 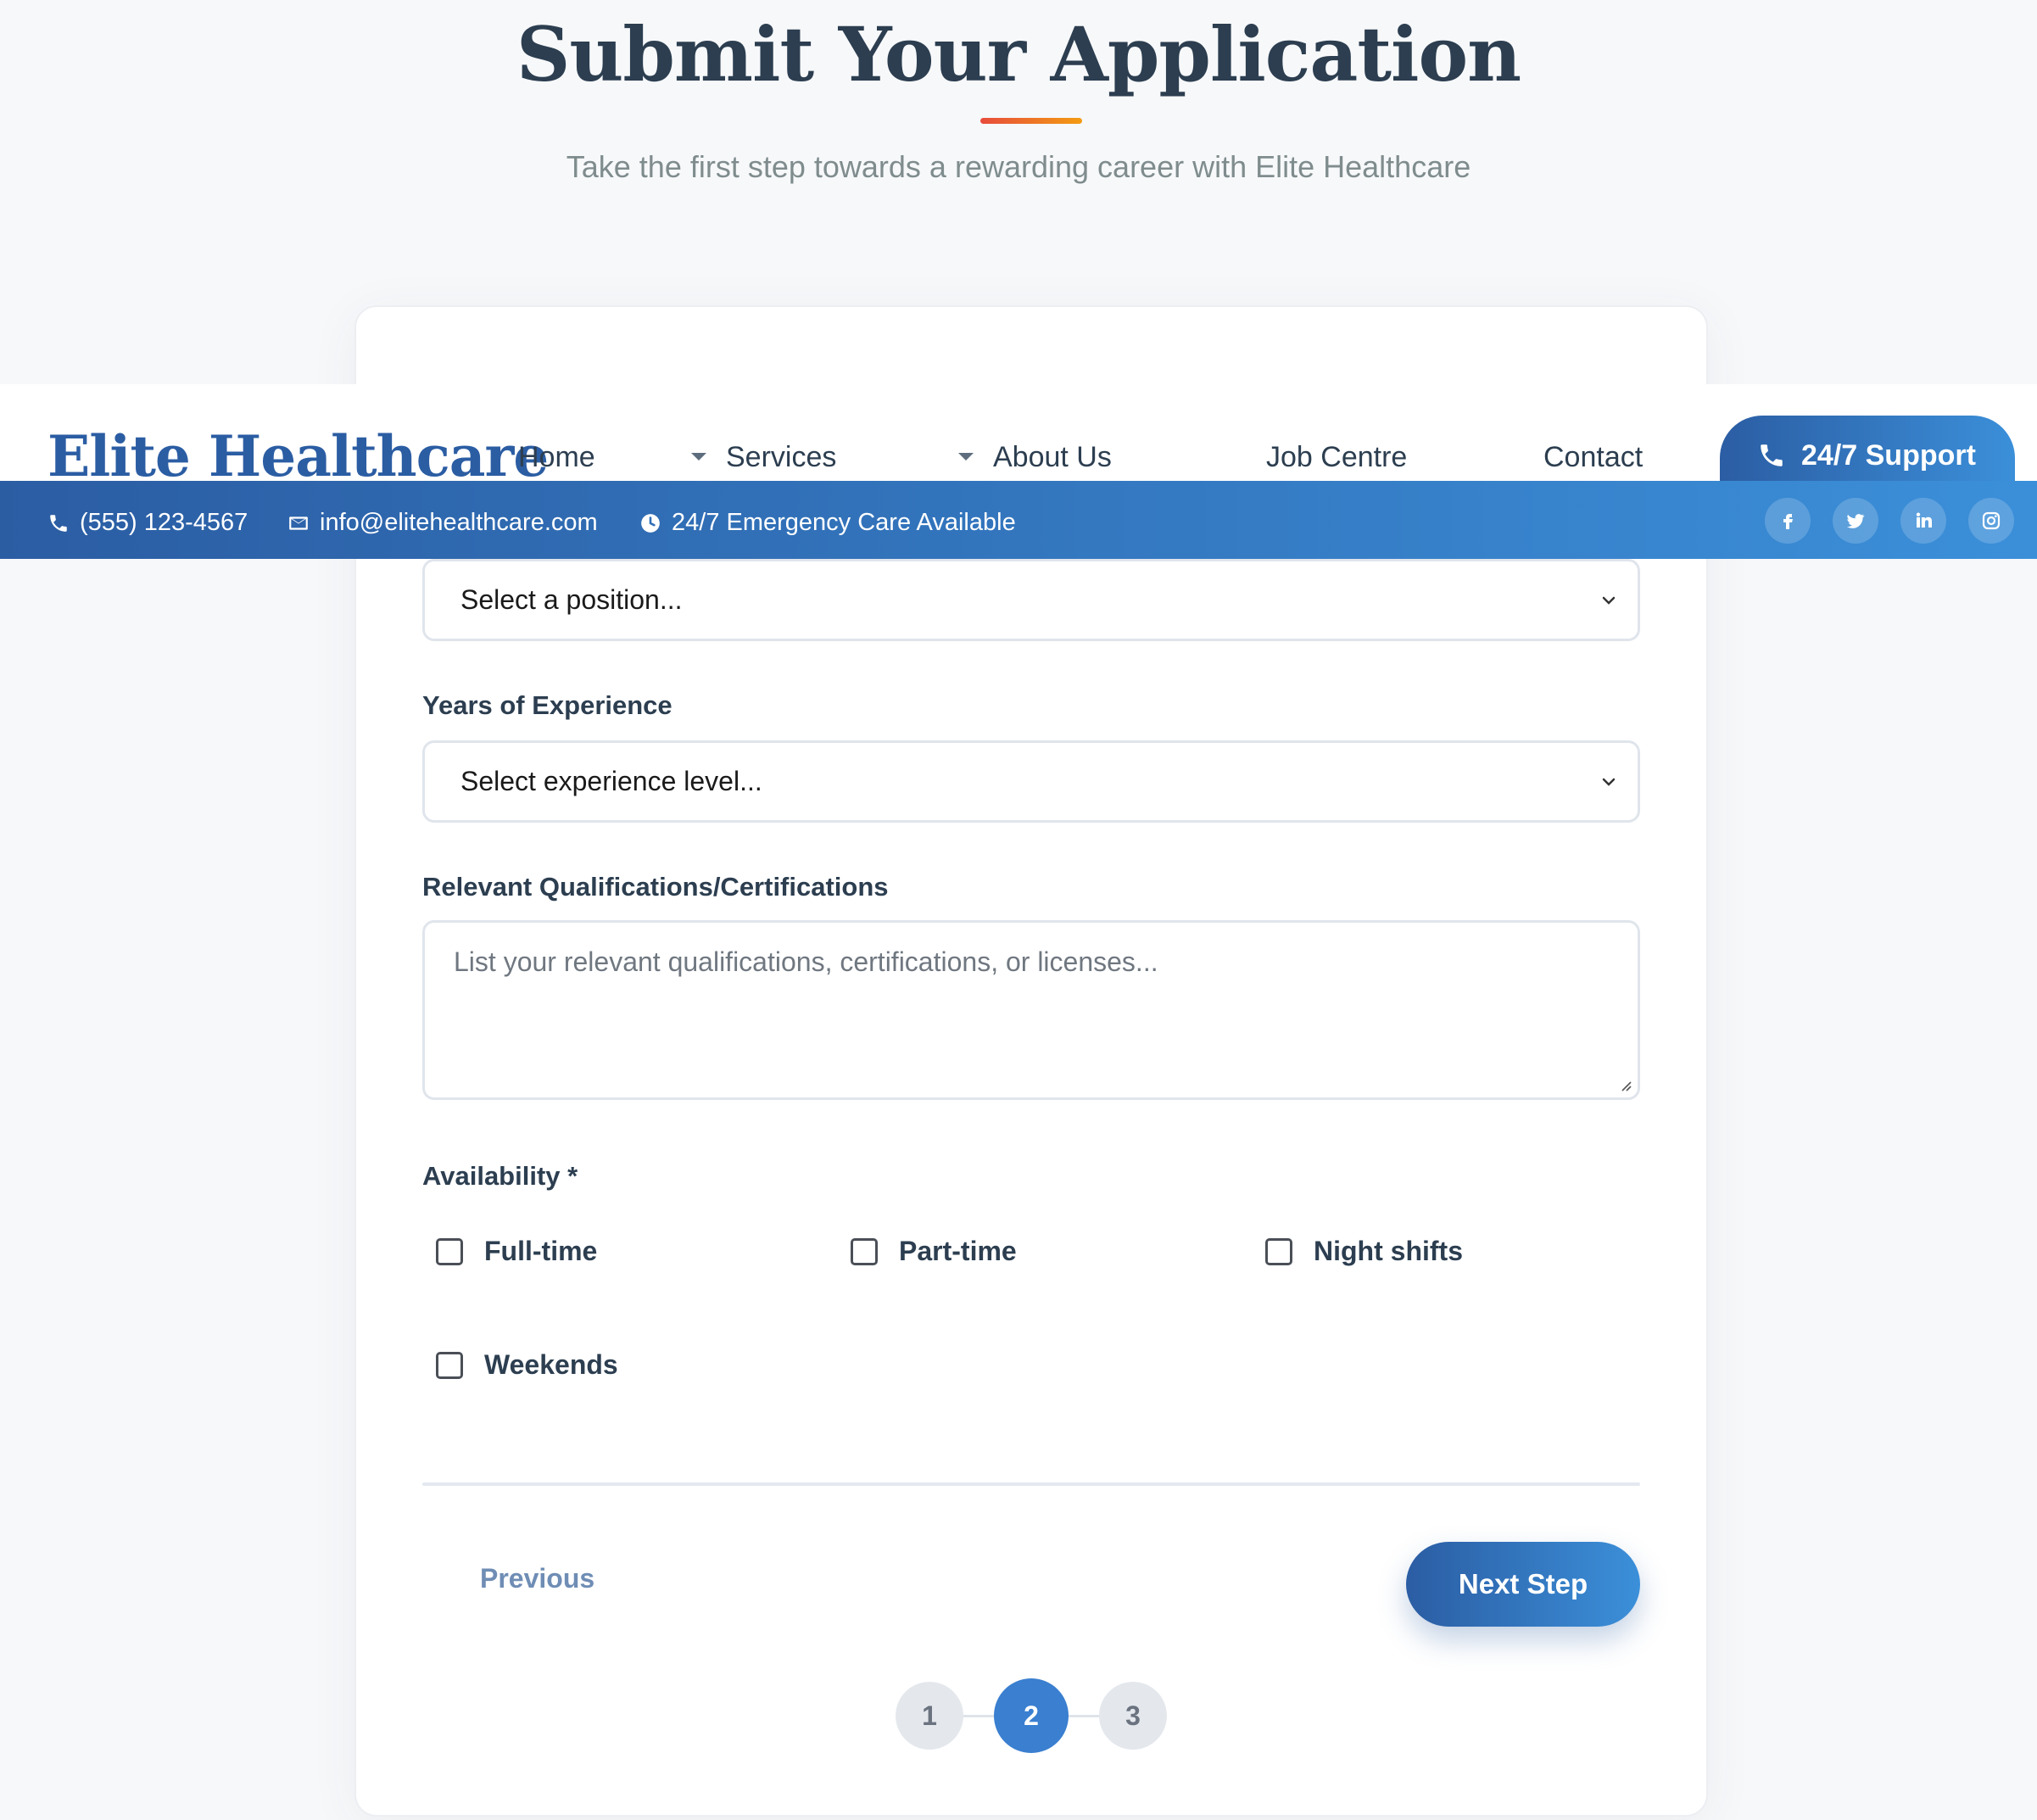 What do you see at coordinates (1336, 457) in the screenshot?
I see `nav-item-job-centre: Job Centre` at bounding box center [1336, 457].